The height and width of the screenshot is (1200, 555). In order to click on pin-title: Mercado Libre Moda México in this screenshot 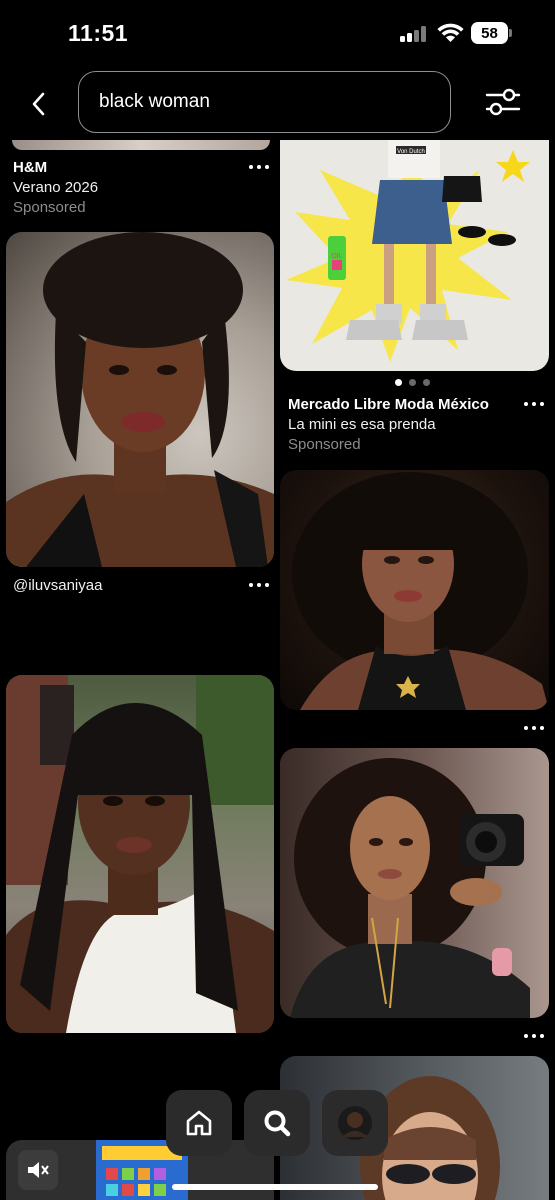, I will do `click(388, 404)`.